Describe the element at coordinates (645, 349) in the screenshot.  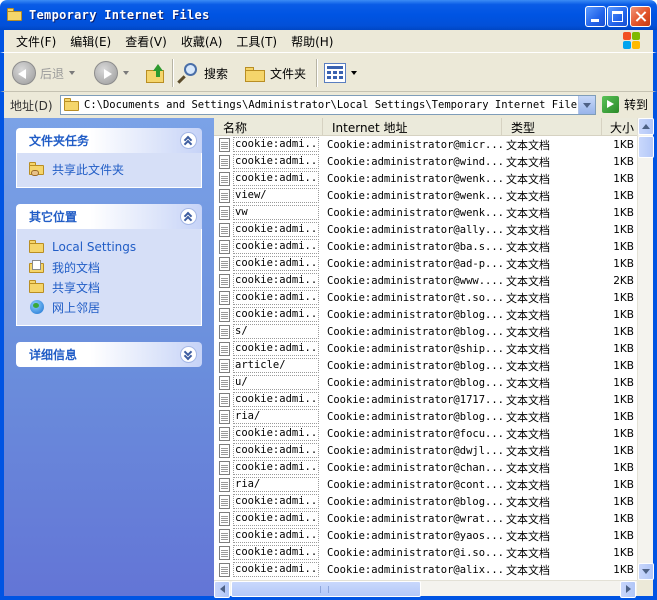
I see `vertical-scrollbar` at that location.